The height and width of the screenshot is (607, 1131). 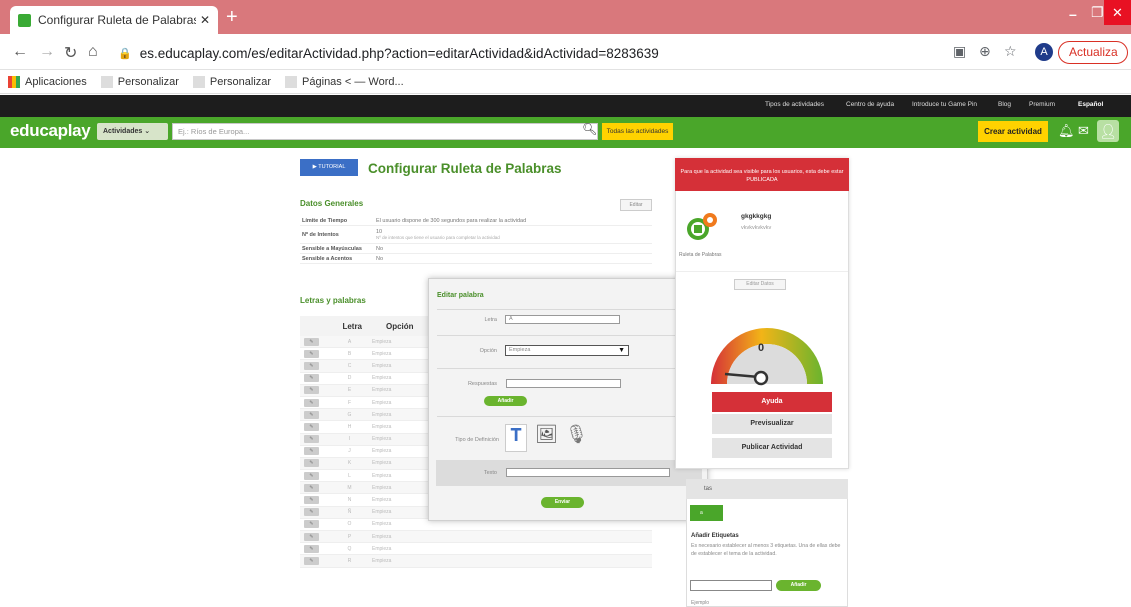 What do you see at coordinates (1010, 51) in the screenshot?
I see `star-icon: ☆` at bounding box center [1010, 51].